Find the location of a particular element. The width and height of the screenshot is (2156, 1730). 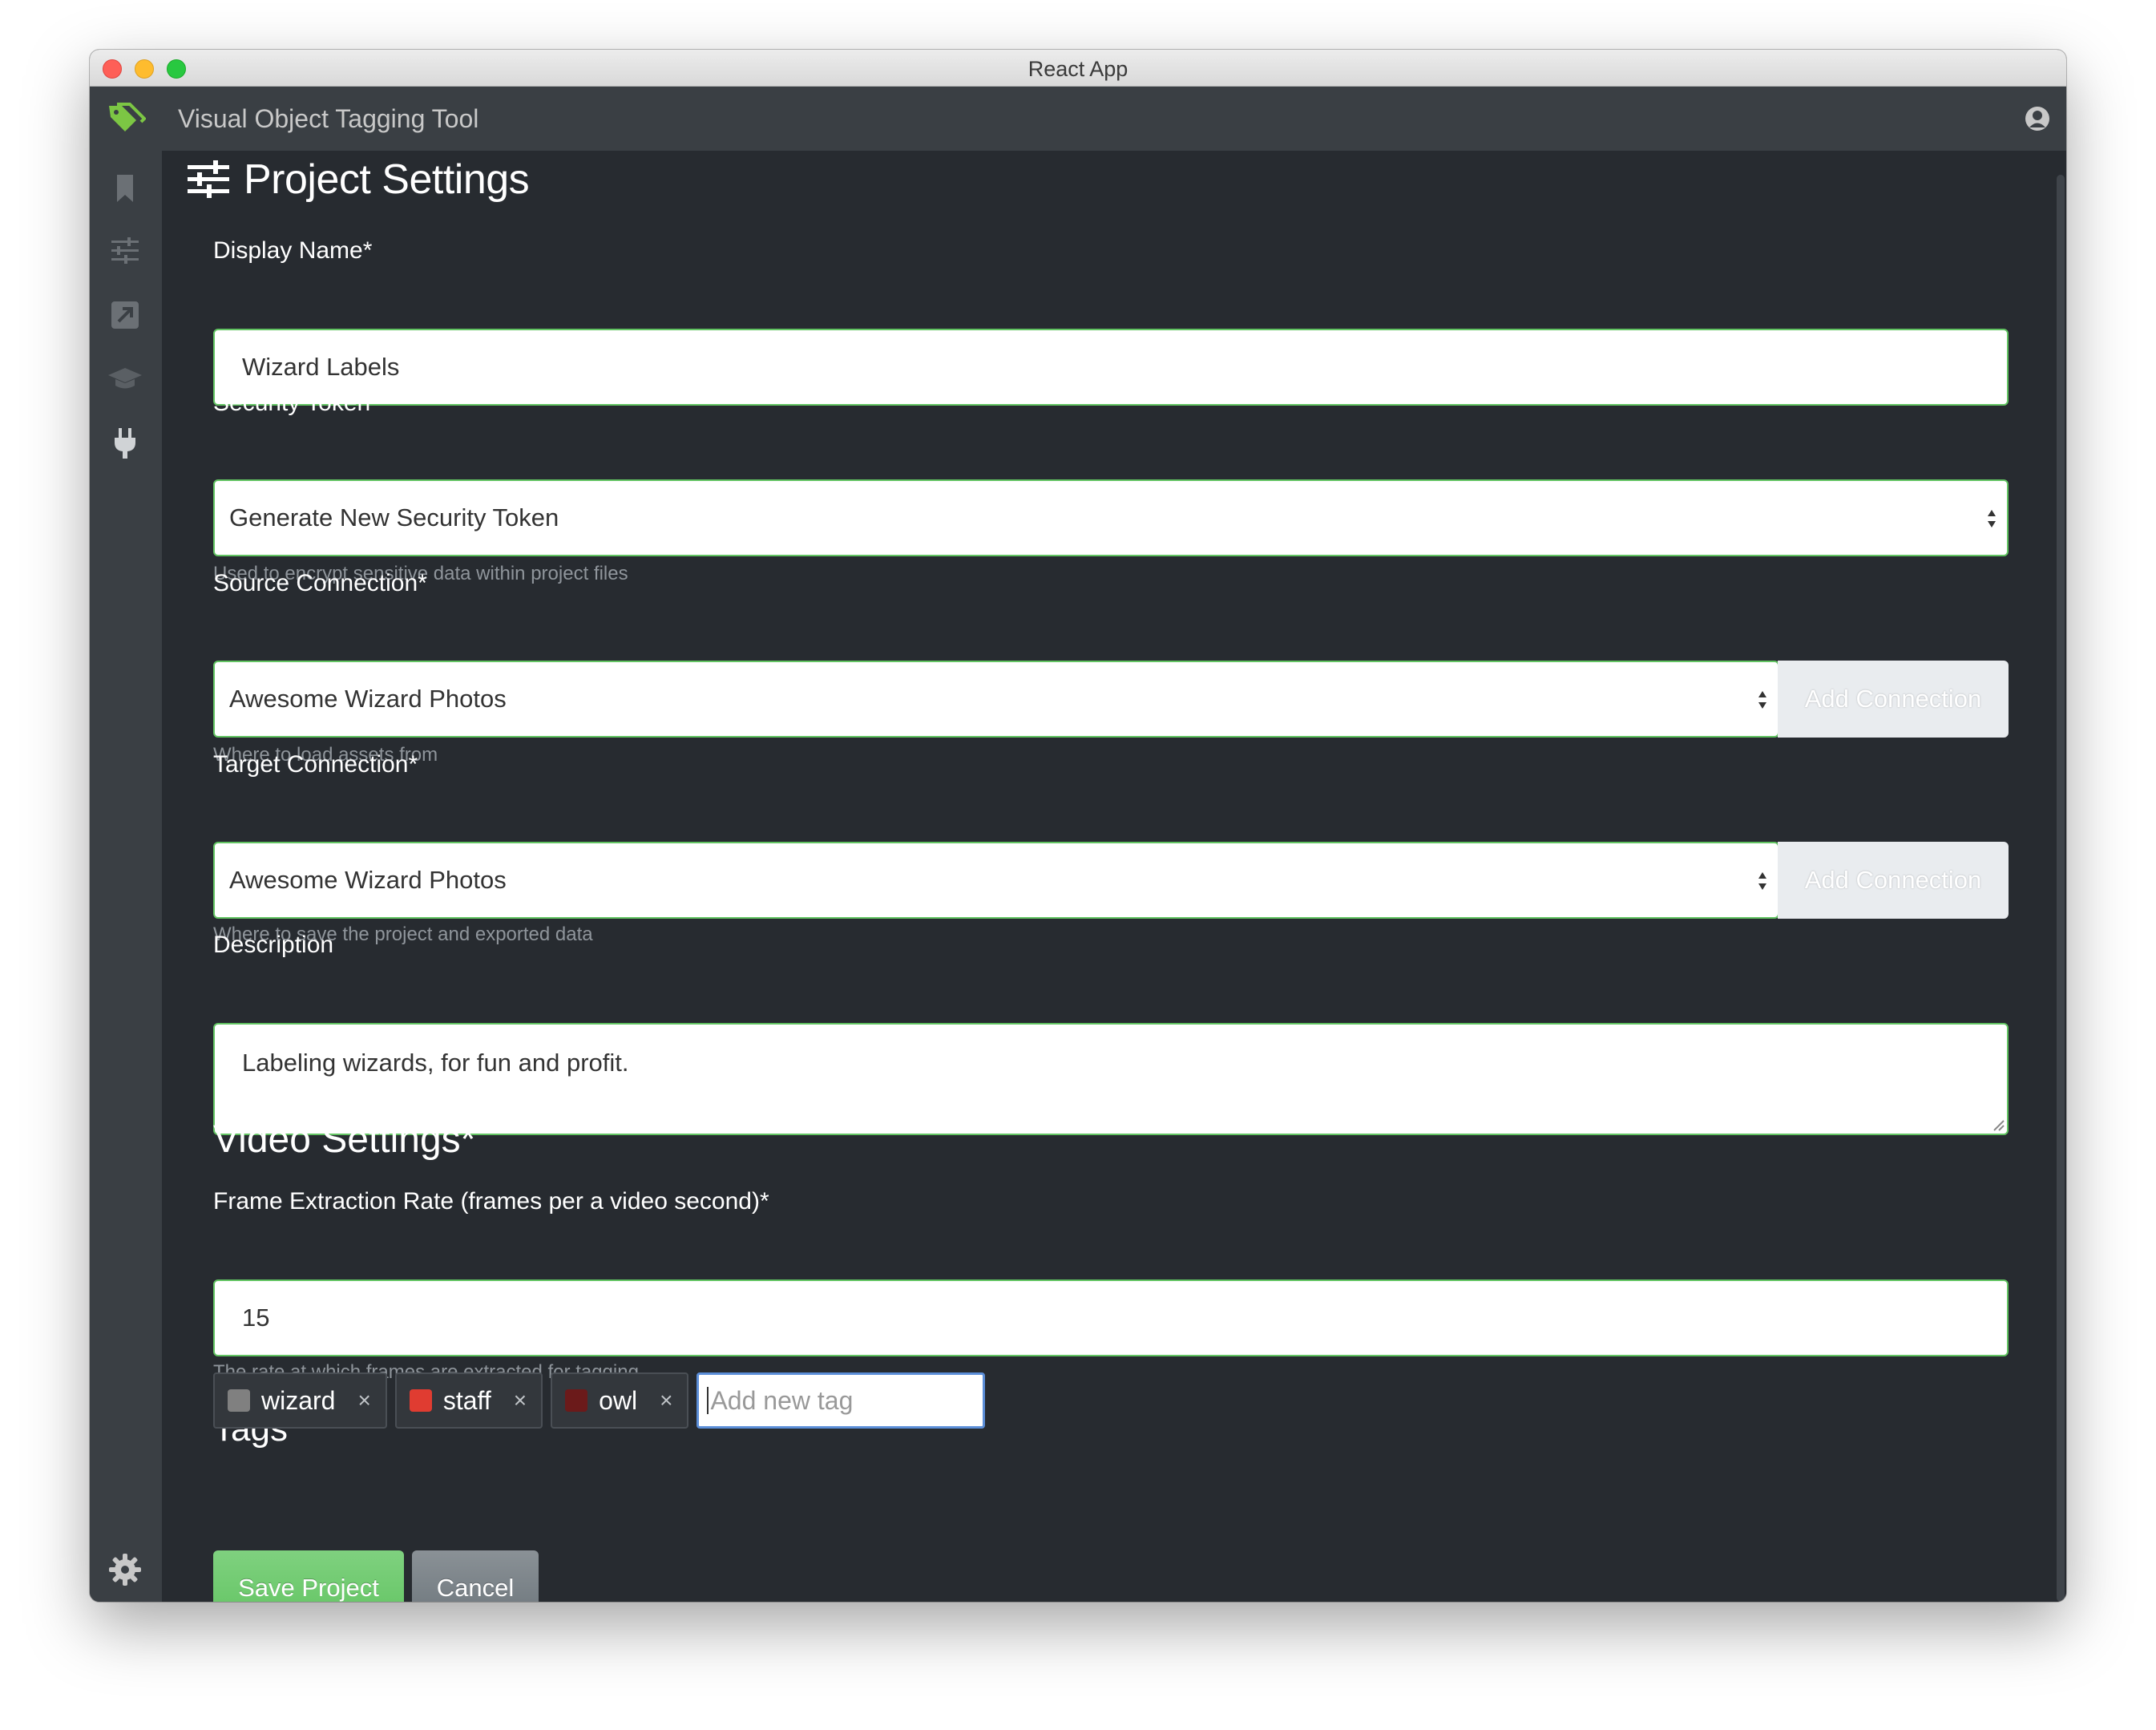

description-label: Description is located at coordinates (273, 945).